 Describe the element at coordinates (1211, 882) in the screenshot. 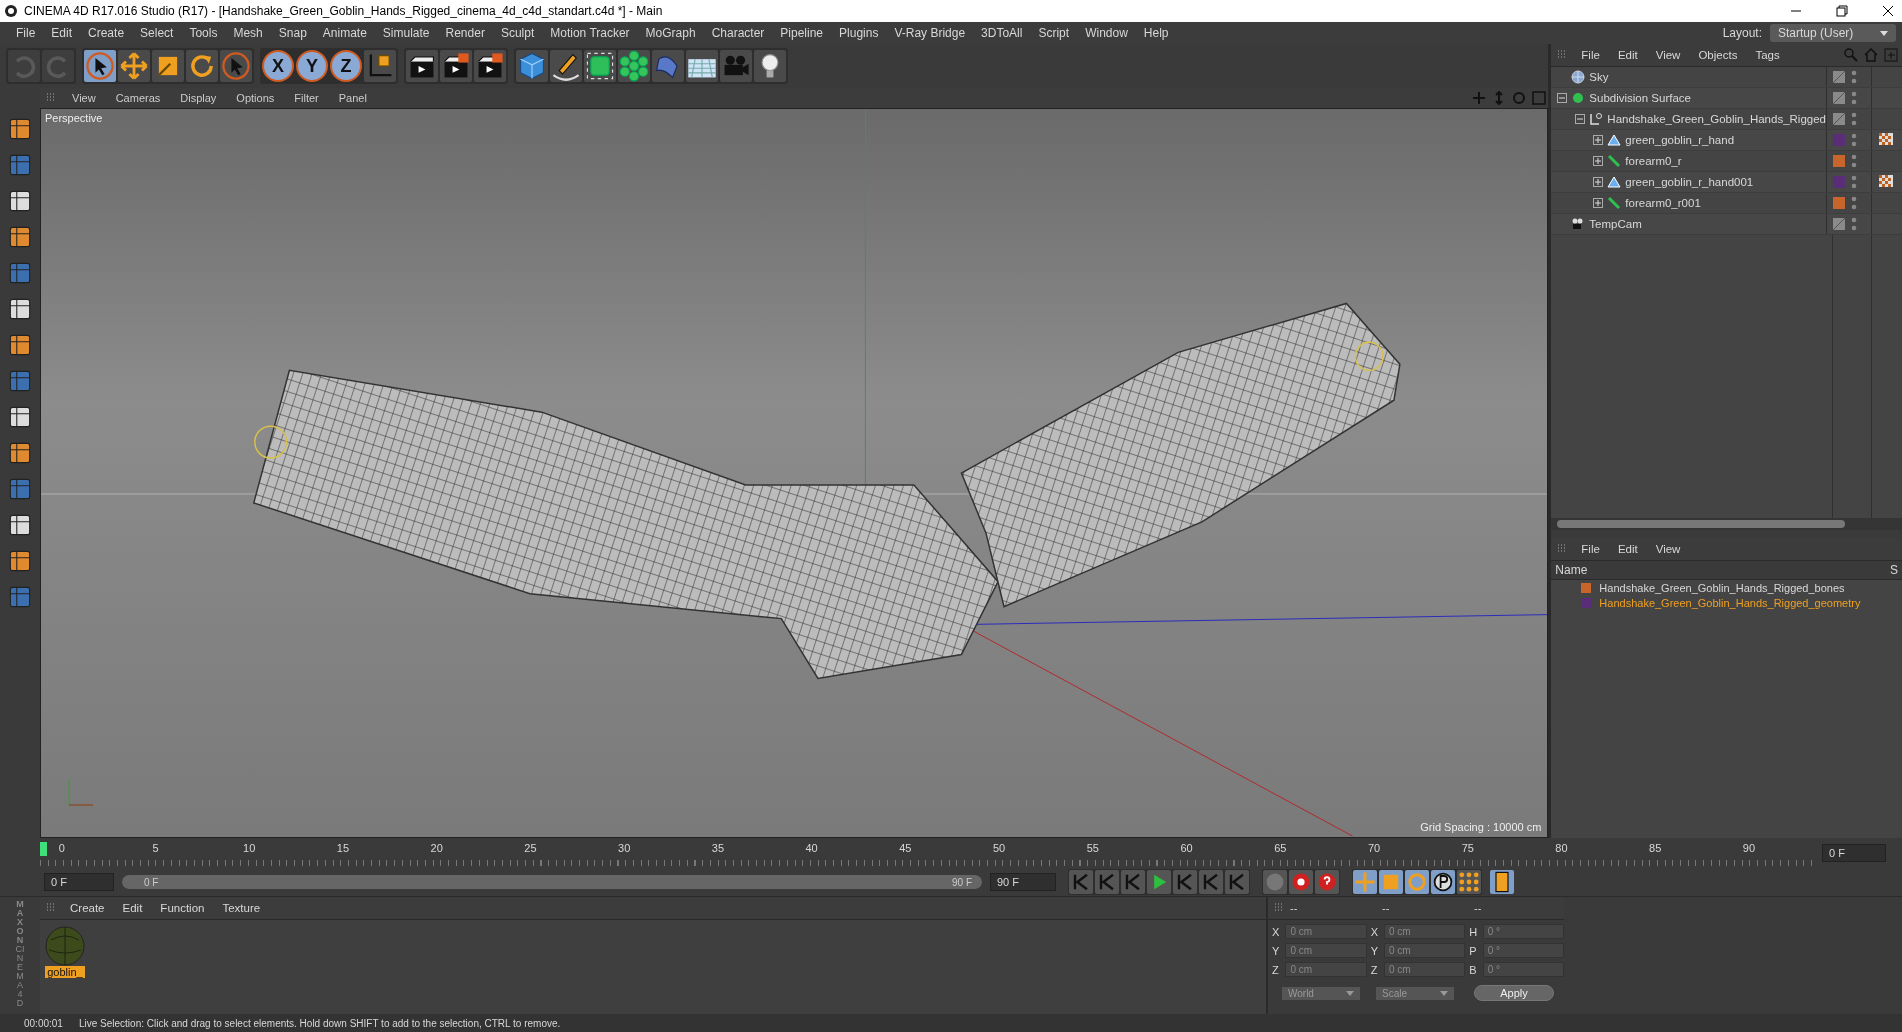

I see `next-key-icon` at that location.